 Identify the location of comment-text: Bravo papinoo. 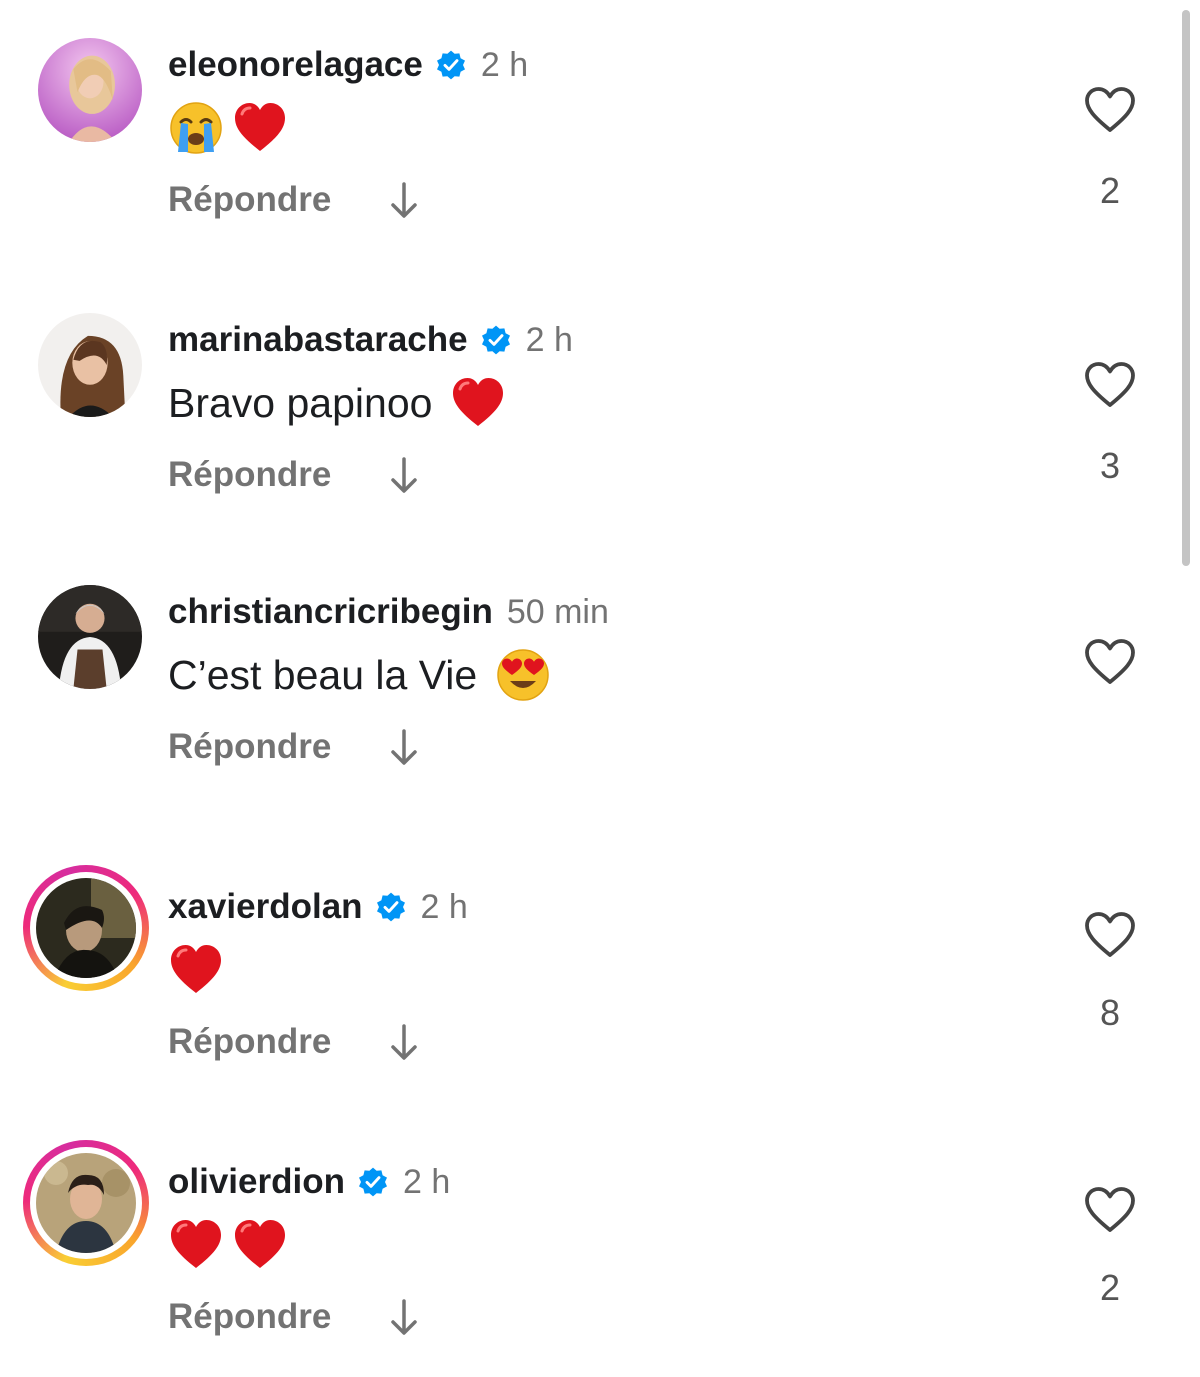
(341, 403).